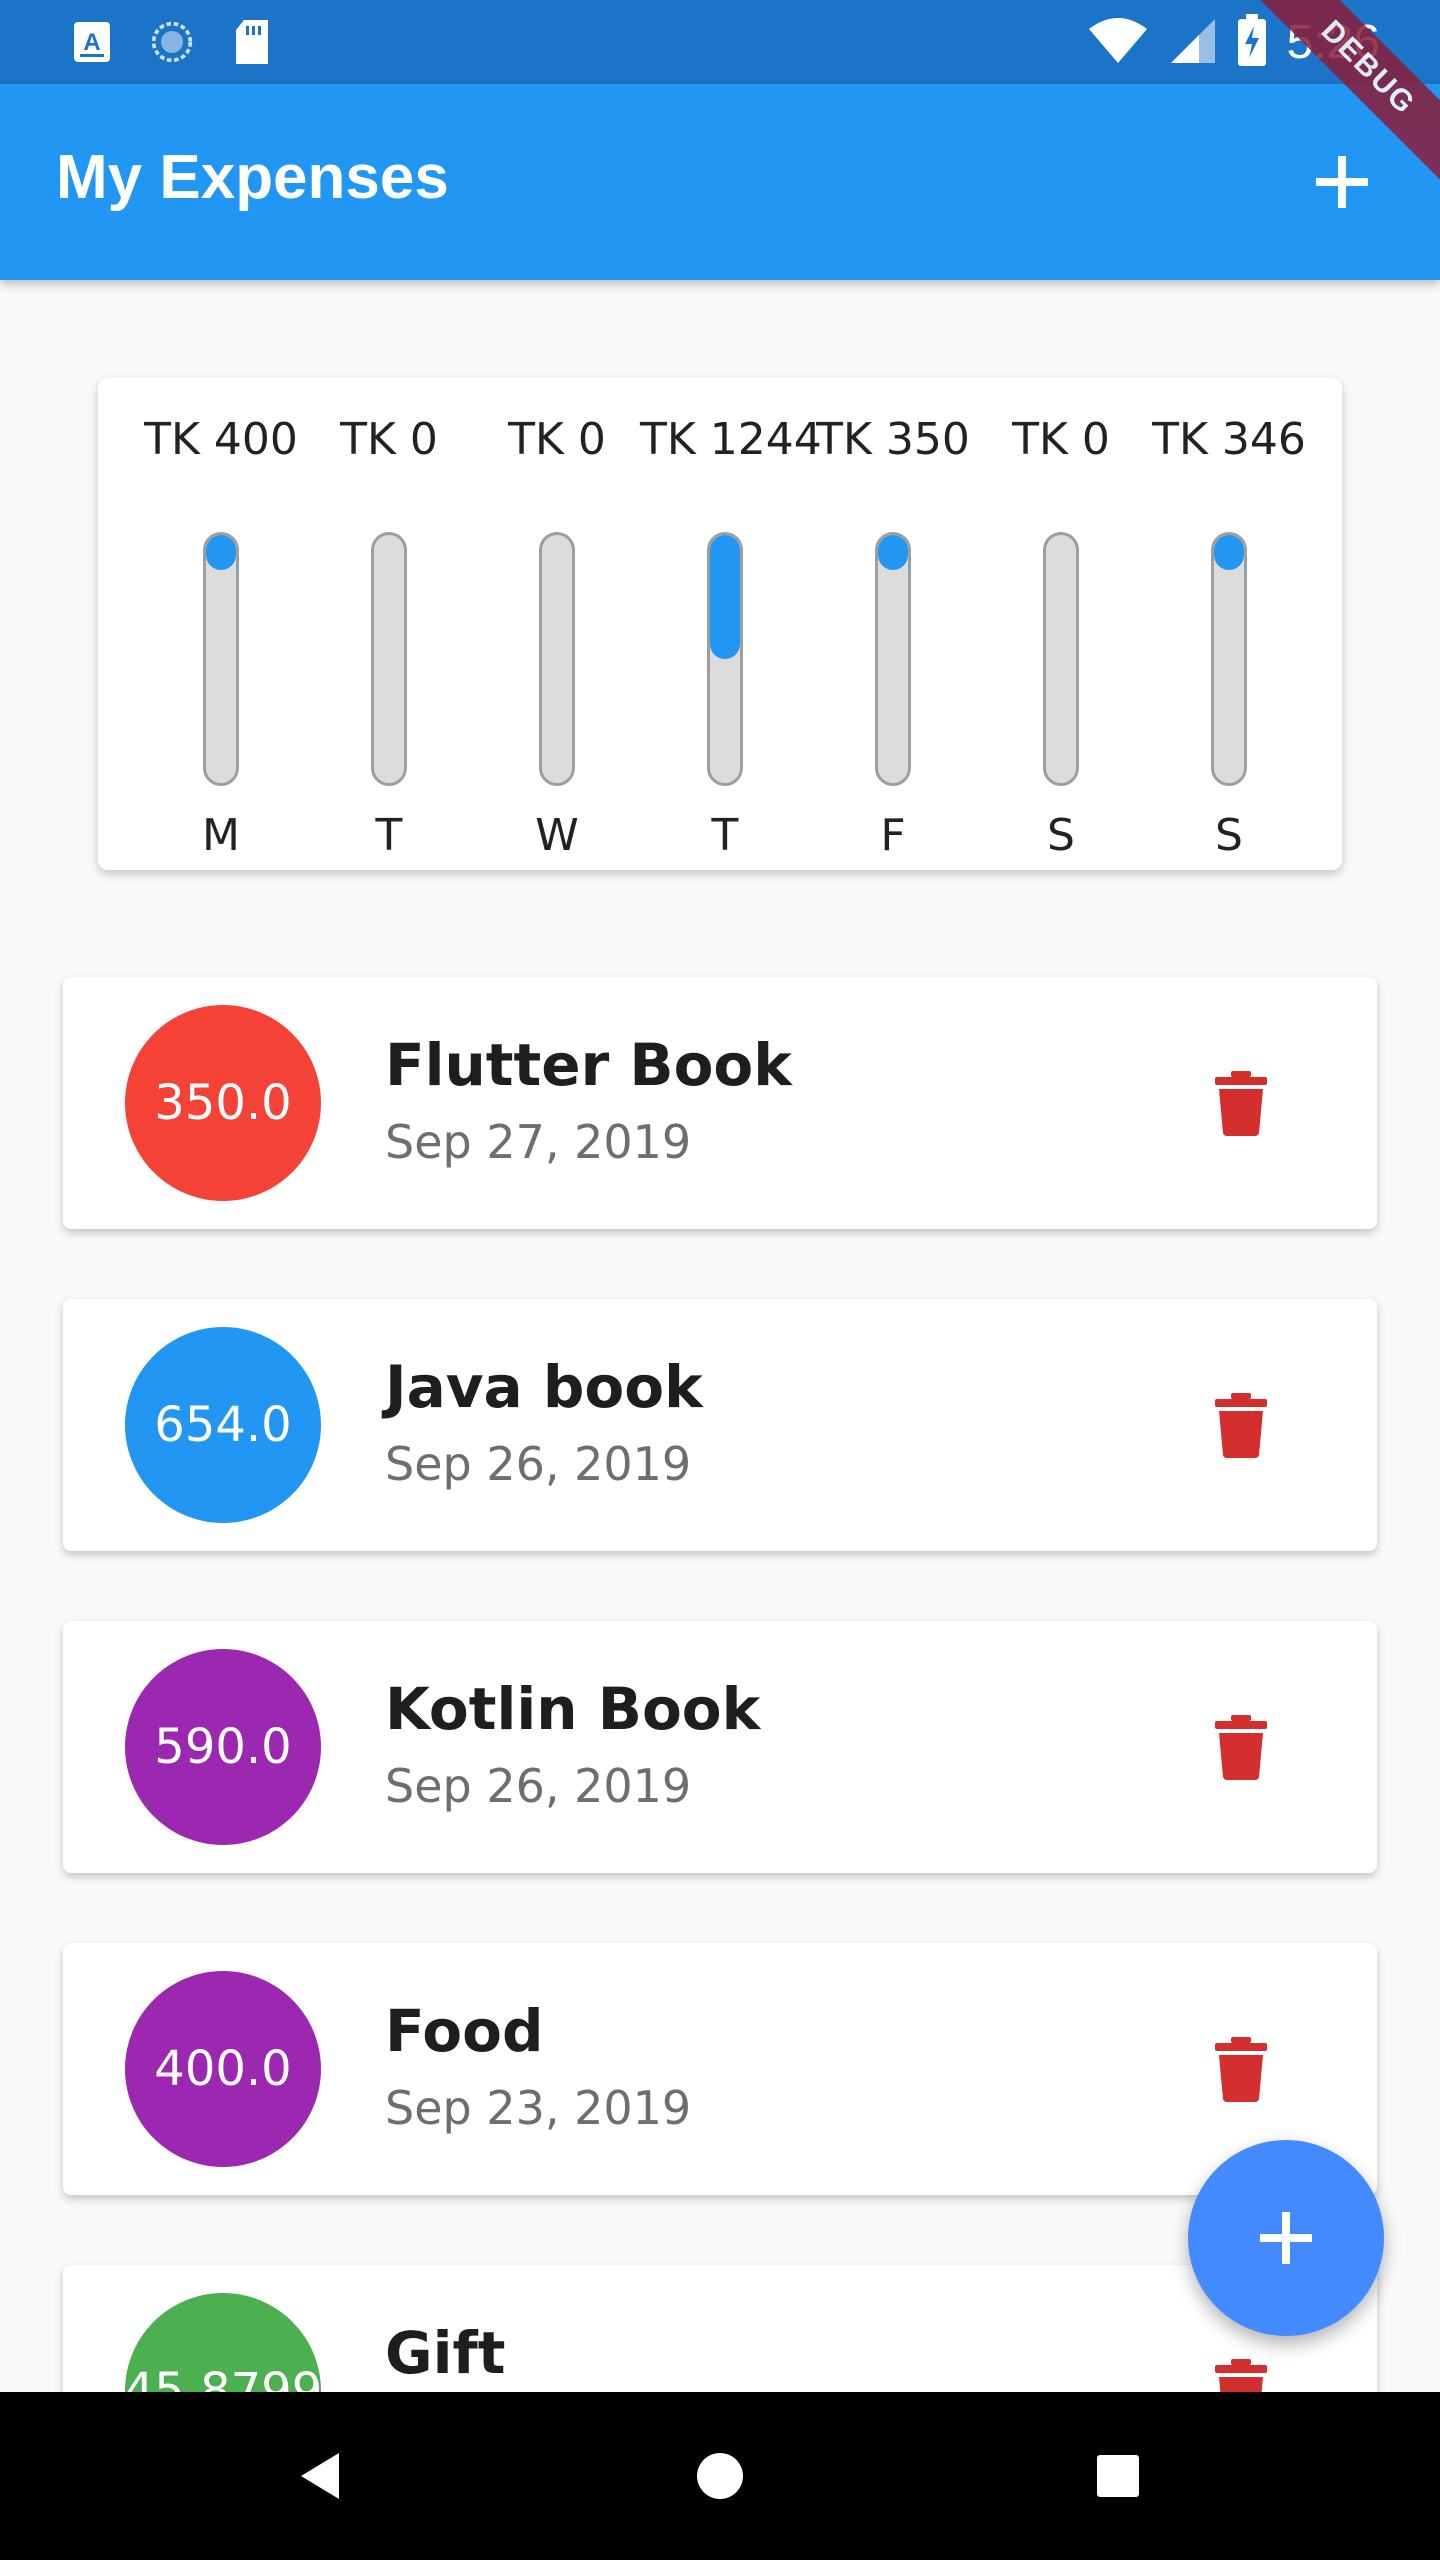  I want to click on nav-back-button, so click(322, 2476).